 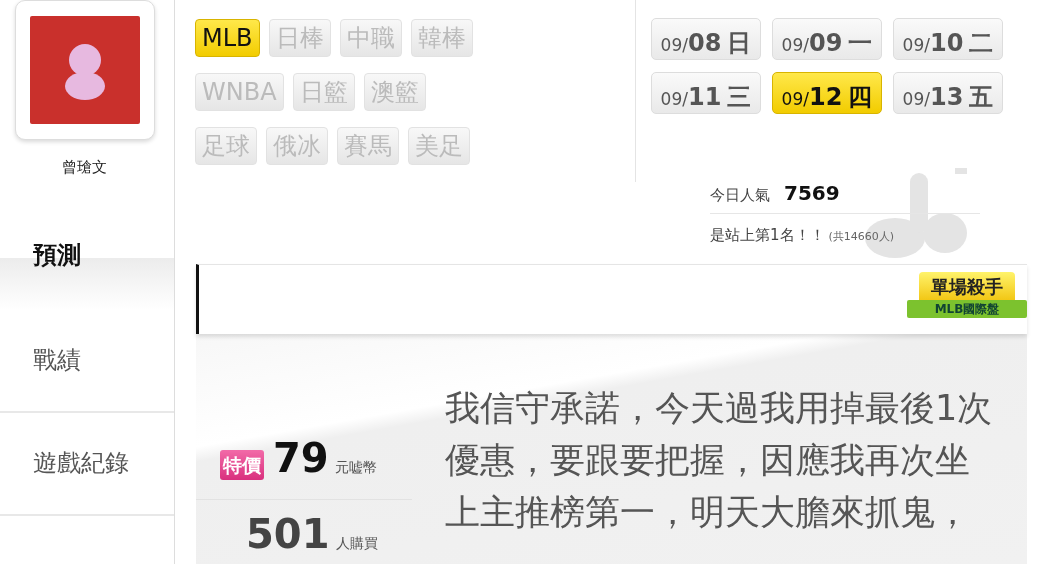 I want to click on buyer-label: 人購買, so click(x=356, y=543).